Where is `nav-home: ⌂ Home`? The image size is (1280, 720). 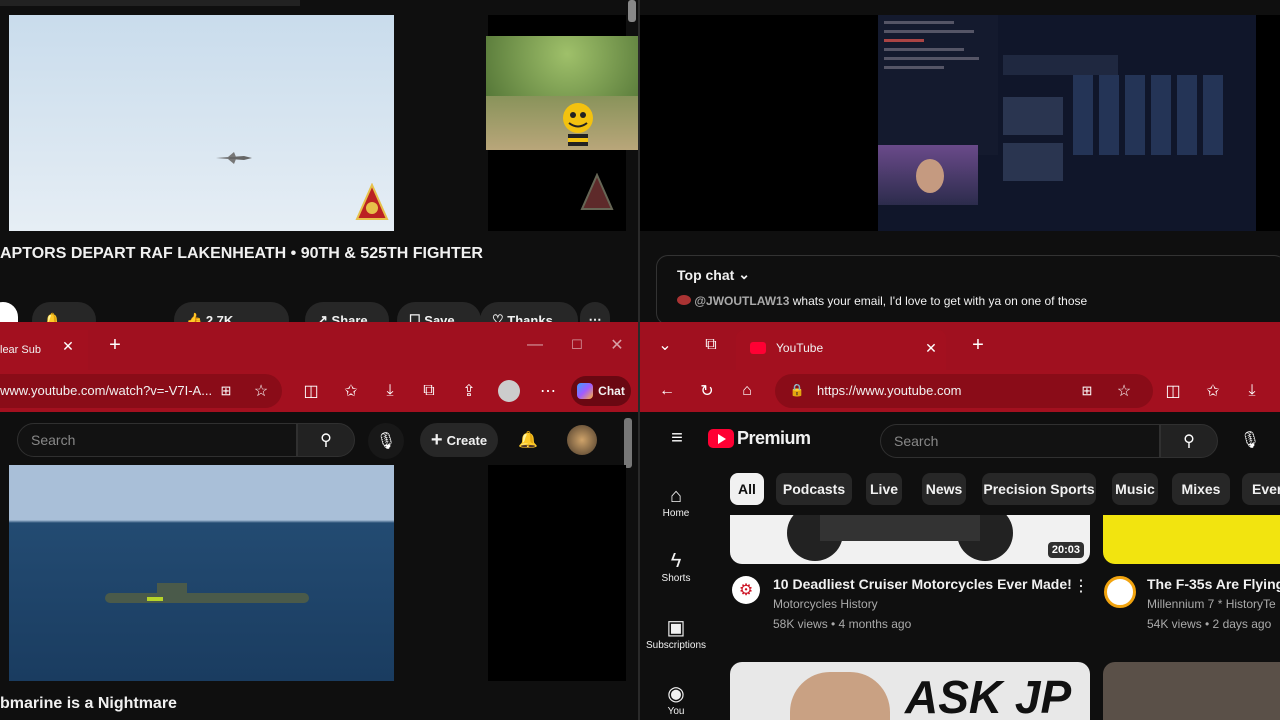 nav-home: ⌂ Home is located at coordinates (676, 501).